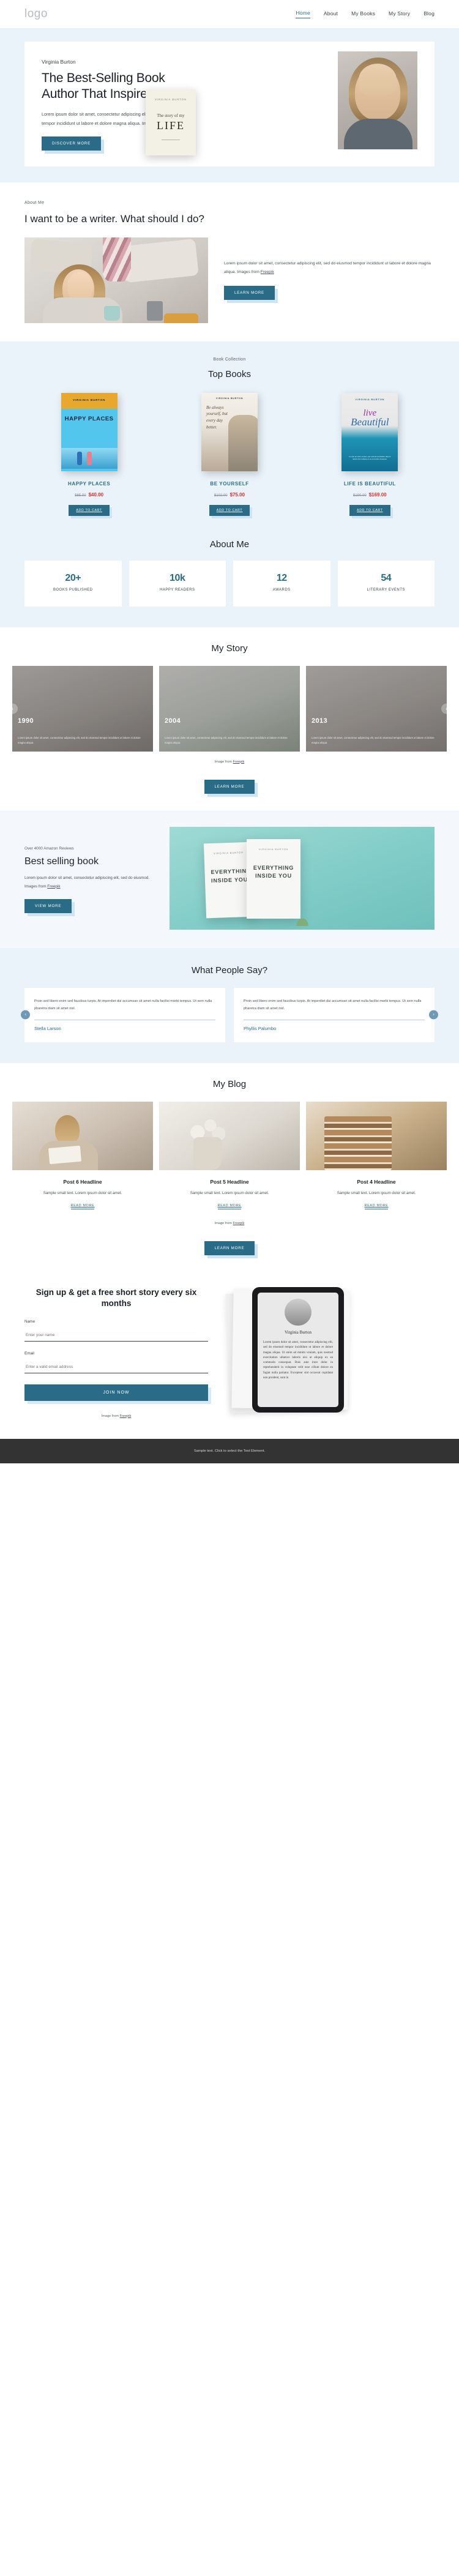 This screenshot has height=2576, width=459. Describe the element at coordinates (36, 14) in the screenshot. I see `site-logo: logo` at that location.